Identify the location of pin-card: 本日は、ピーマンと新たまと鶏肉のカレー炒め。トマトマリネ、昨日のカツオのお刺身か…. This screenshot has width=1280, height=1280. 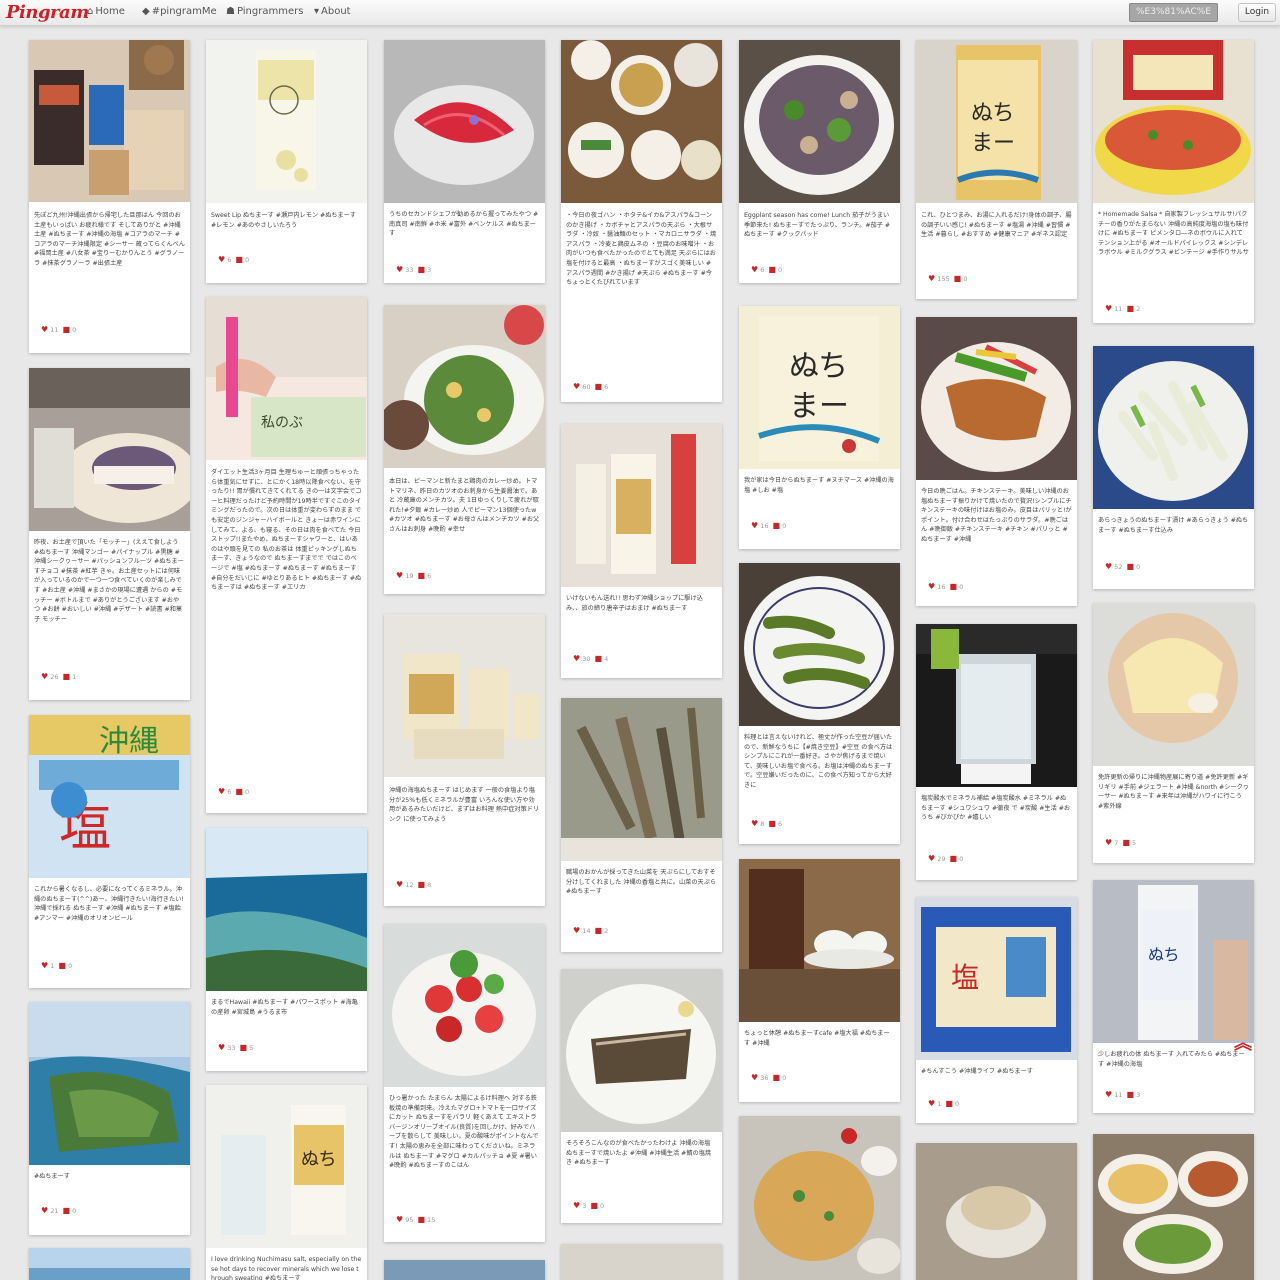
(464, 449).